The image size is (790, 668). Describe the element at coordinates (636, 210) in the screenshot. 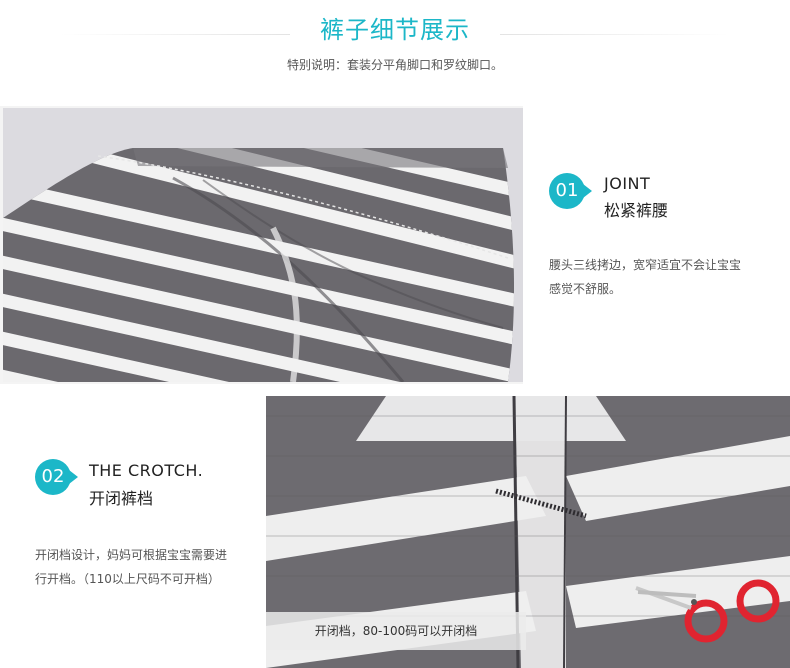

I see `waistband-title-cn: 松紧裤腰` at that location.